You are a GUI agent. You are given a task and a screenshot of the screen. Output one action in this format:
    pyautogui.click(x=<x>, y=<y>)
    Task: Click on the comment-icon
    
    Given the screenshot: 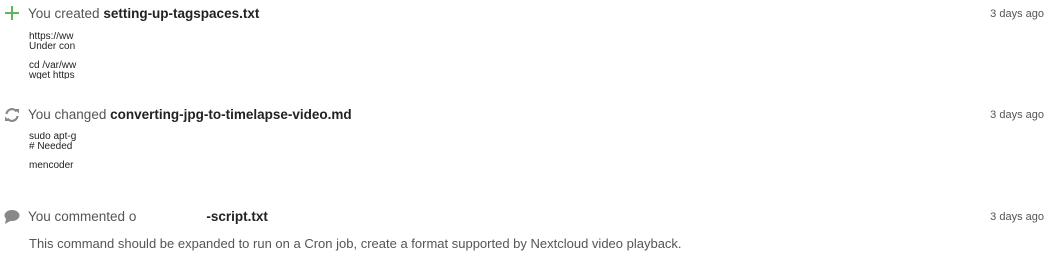 What is the action you would take?
    pyautogui.click(x=12, y=217)
    